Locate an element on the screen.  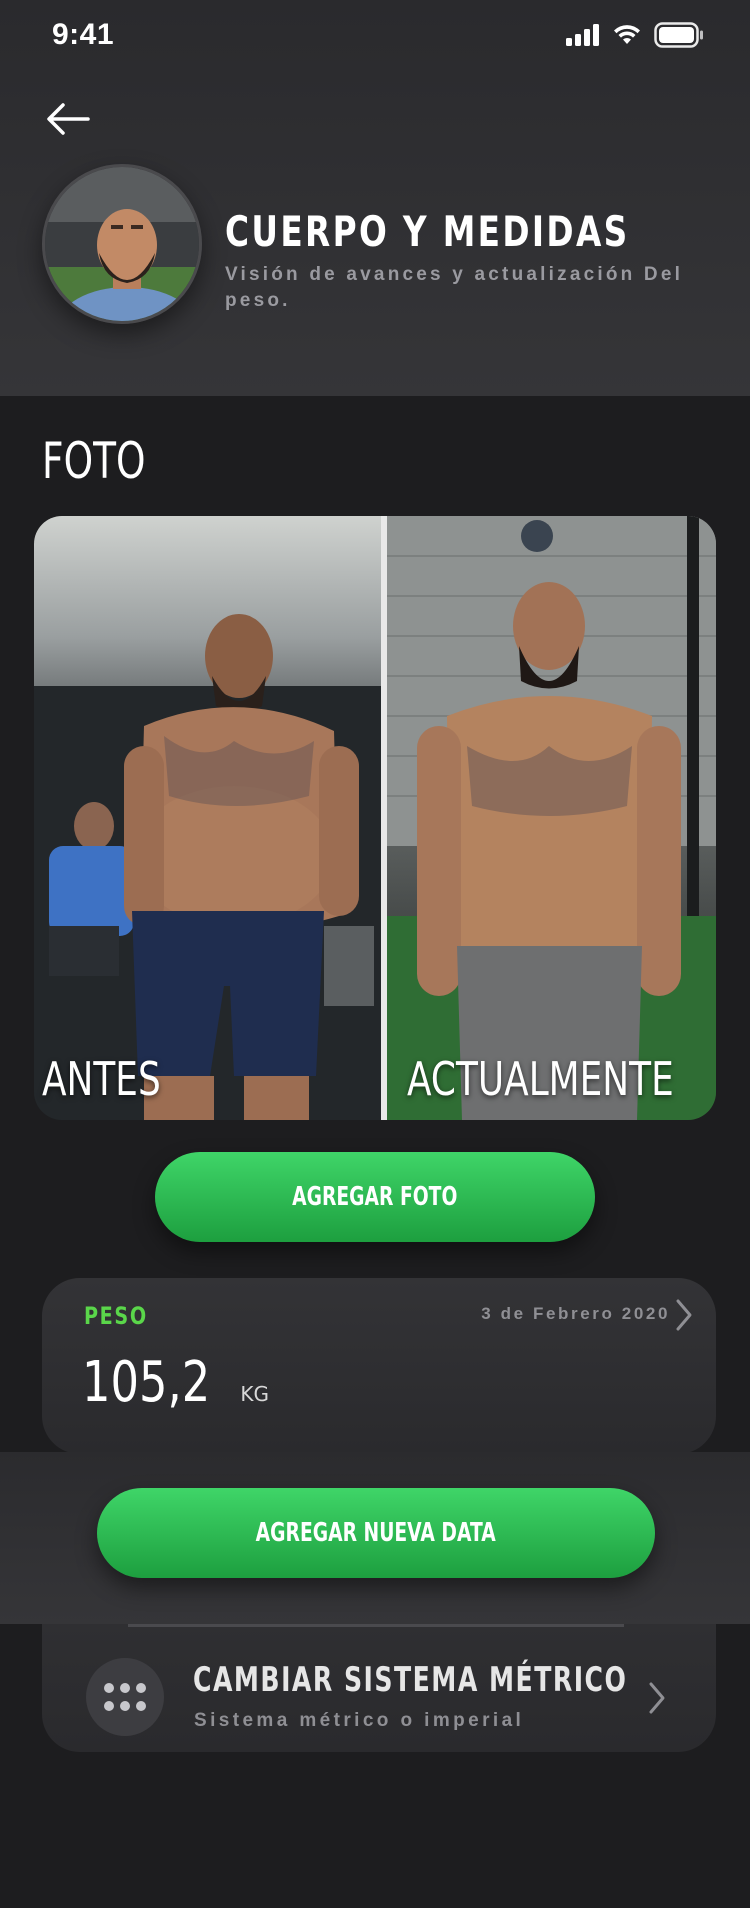
metric-system-subtitle: Sistema métrico o imperial is located at coordinates (359, 1720).